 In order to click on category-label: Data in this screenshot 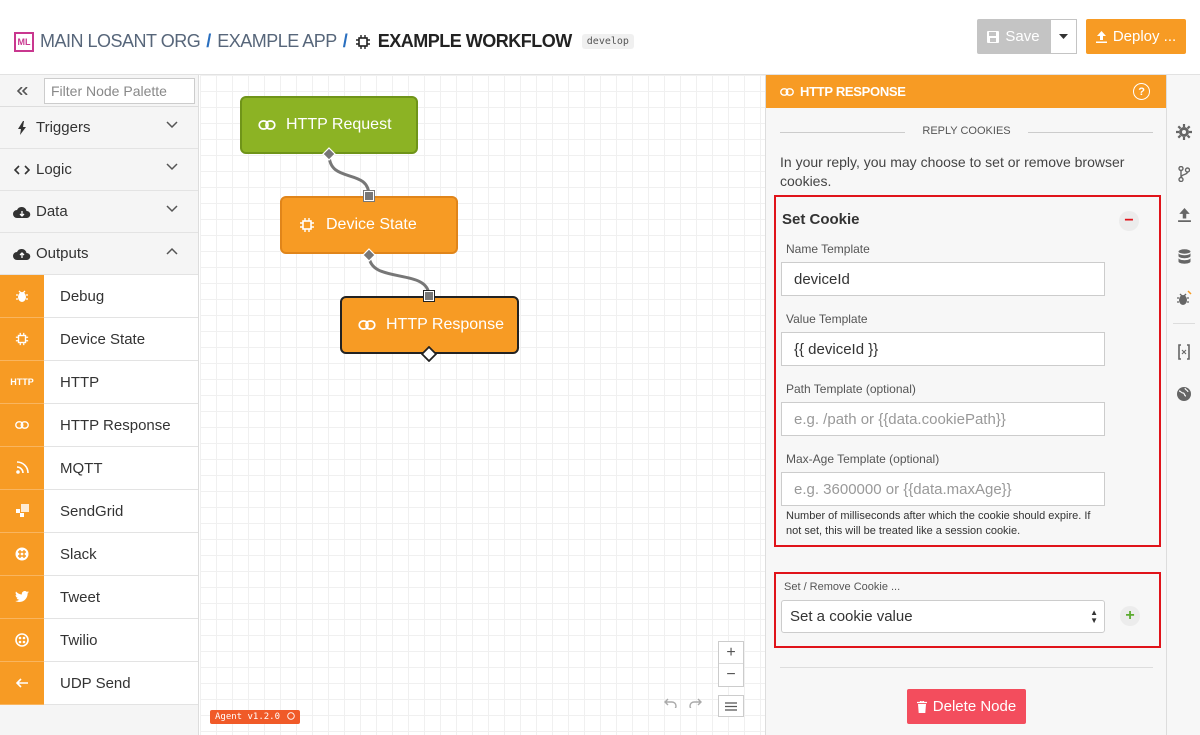, I will do `click(52, 211)`.